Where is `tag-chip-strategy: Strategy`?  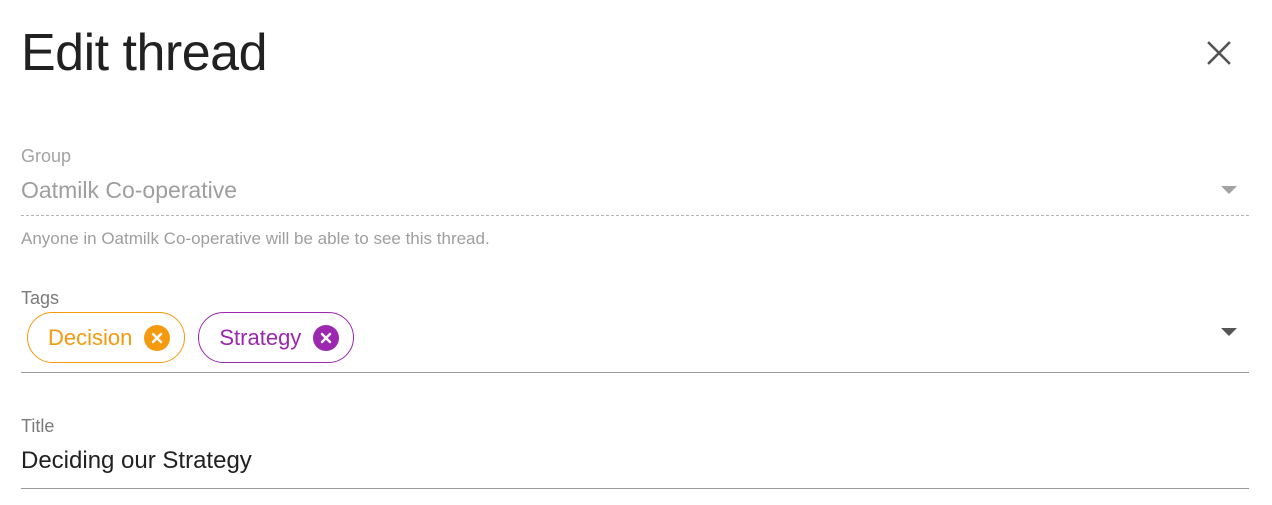 tag-chip-strategy: Strategy is located at coordinates (276, 337).